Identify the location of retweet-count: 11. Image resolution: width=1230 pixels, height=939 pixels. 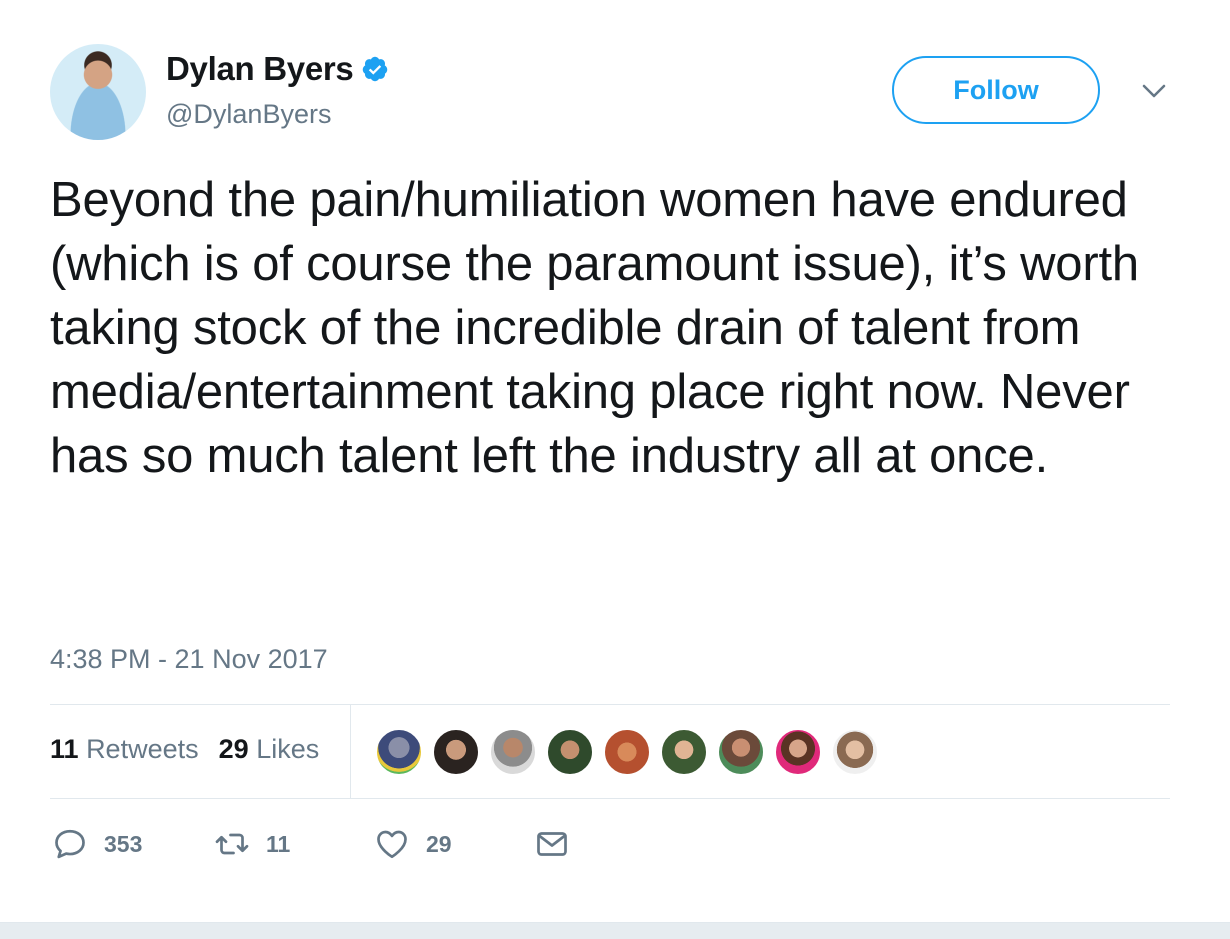
(278, 843).